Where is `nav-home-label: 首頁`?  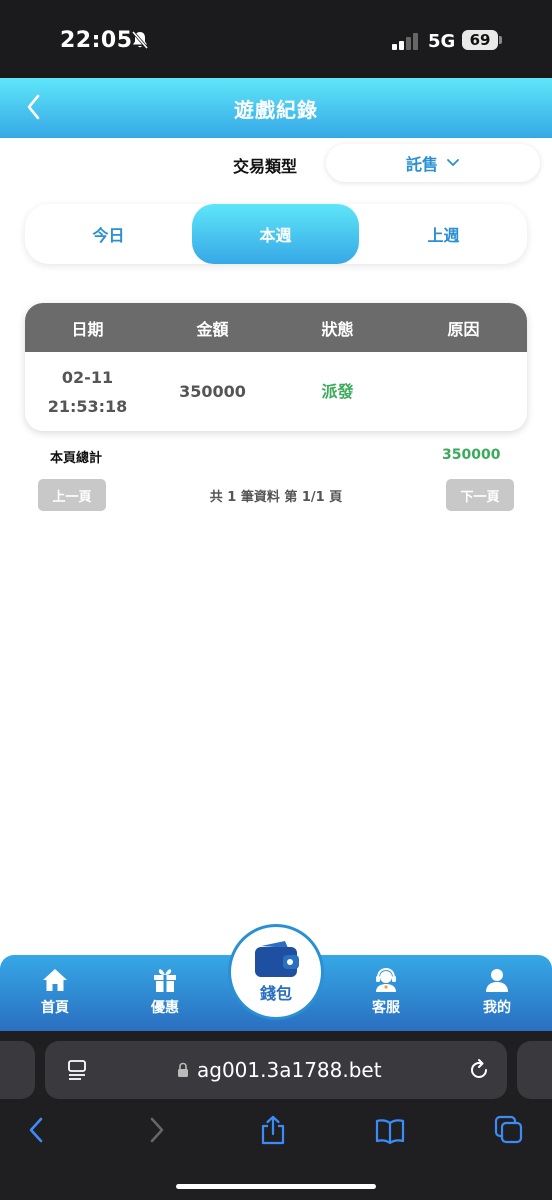
nav-home-label: 首頁 is located at coordinates (55, 1008).